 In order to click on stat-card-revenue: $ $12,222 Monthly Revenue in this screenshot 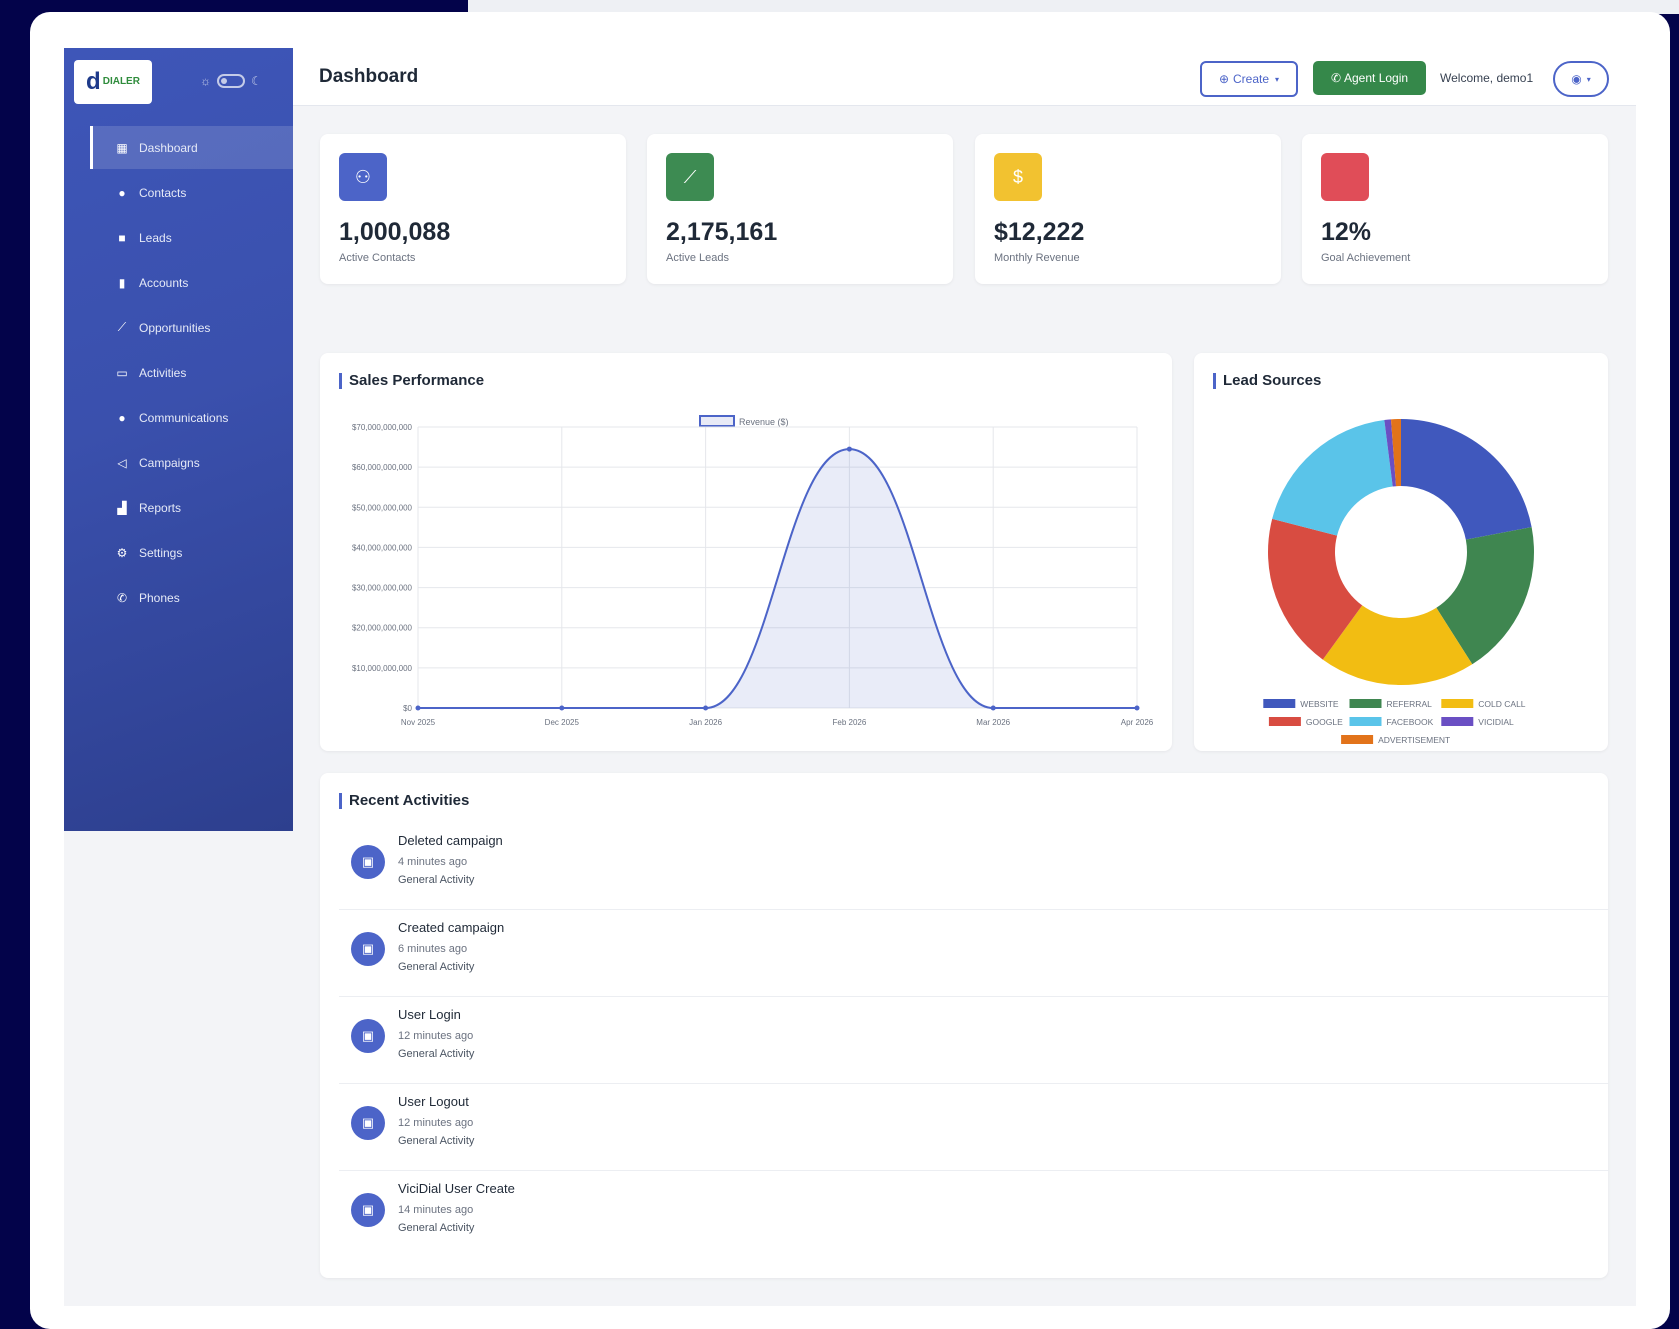, I will do `click(1128, 209)`.